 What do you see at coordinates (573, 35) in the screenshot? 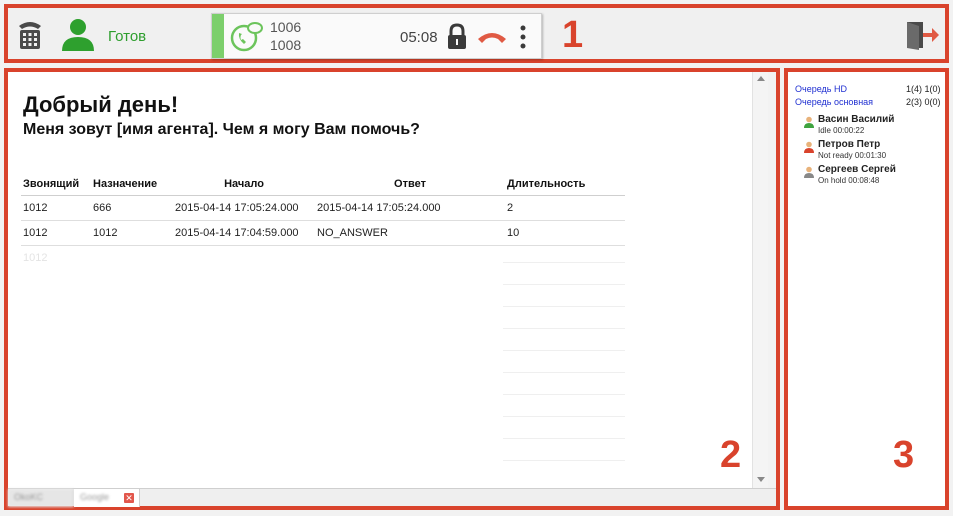
I see `annotation-number-1: 1` at bounding box center [573, 35].